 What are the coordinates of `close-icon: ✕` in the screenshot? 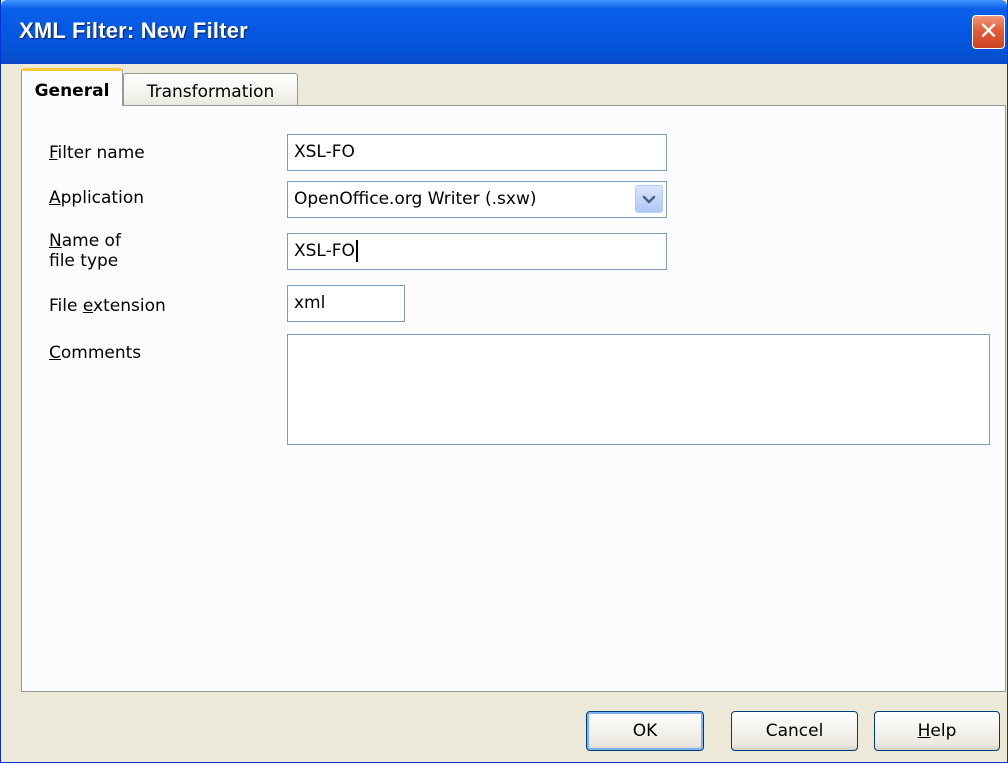 It's located at (988, 31).